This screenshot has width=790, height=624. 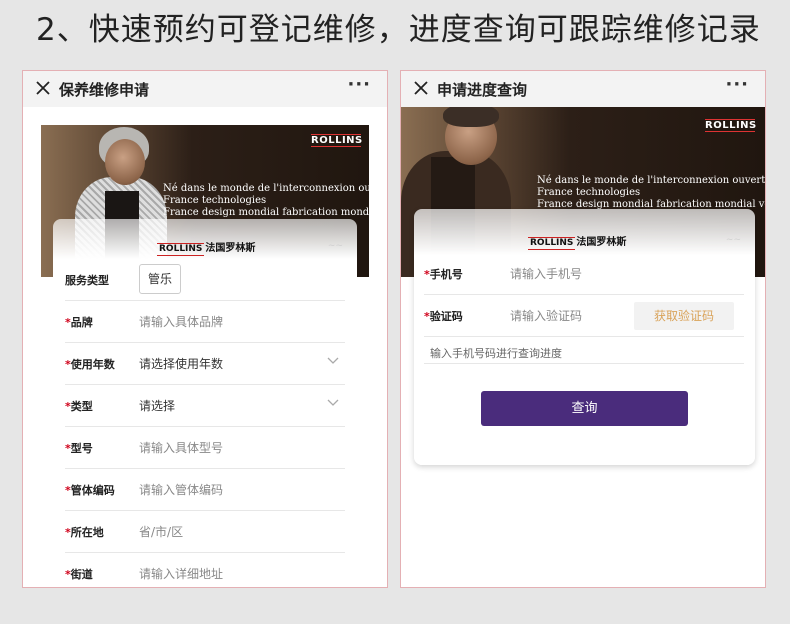 I want to click on street-row: *街道 请输入详细地址, so click(x=205, y=570).